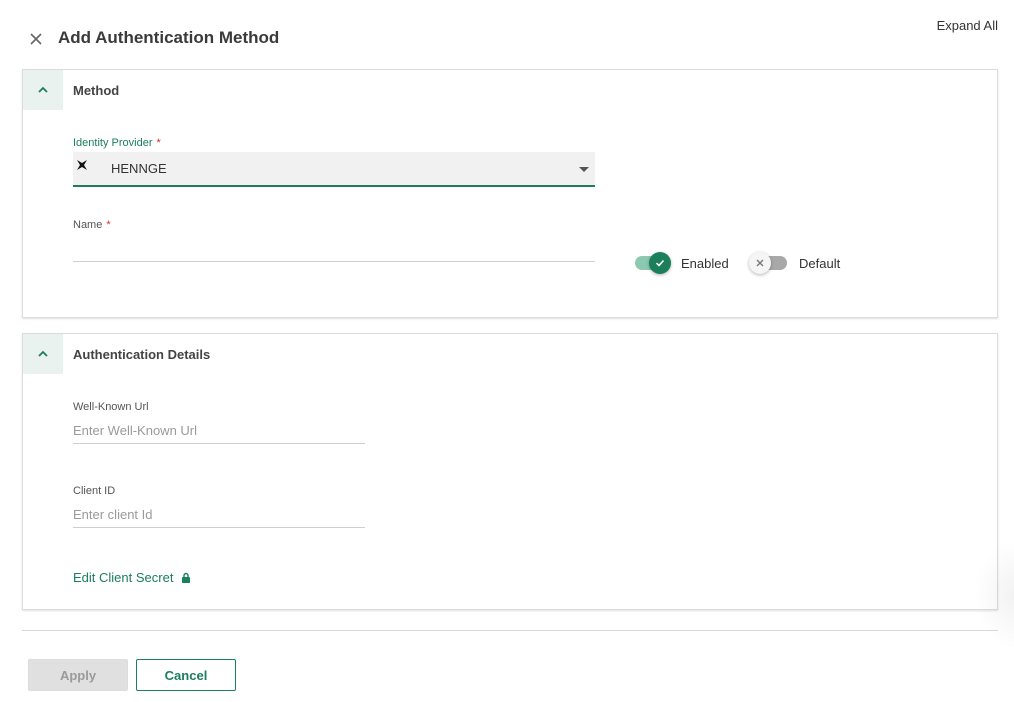 Image resolution: width=1014 pixels, height=702 pixels. I want to click on enabled-label: Enabled, so click(705, 263).